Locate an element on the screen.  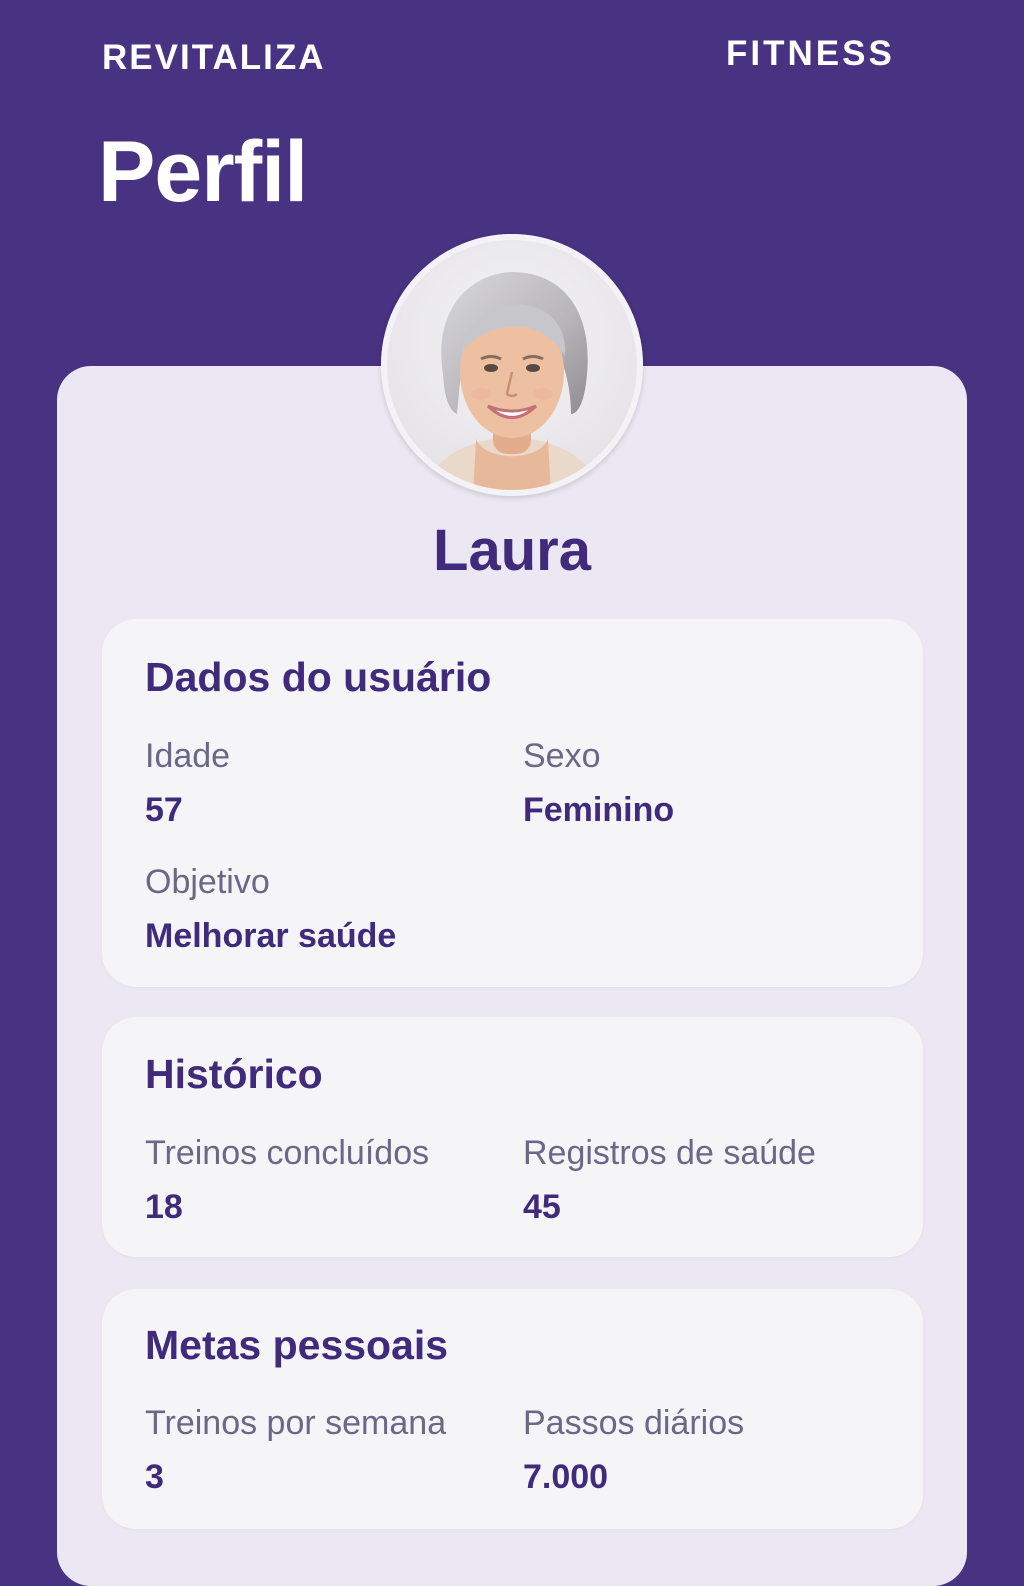
goal-value: Melhorar saúde is located at coordinates (271, 936).